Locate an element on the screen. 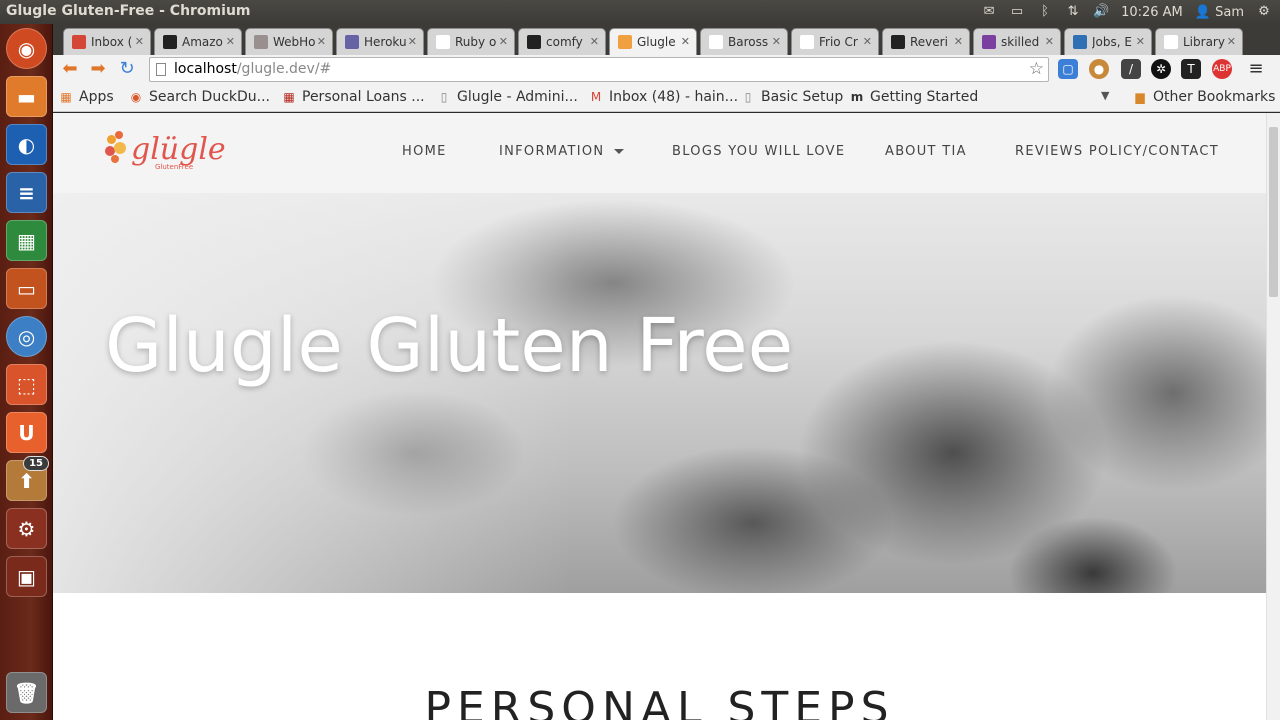 The width and height of the screenshot is (1280, 720). url-host: localhost is located at coordinates (205, 69).